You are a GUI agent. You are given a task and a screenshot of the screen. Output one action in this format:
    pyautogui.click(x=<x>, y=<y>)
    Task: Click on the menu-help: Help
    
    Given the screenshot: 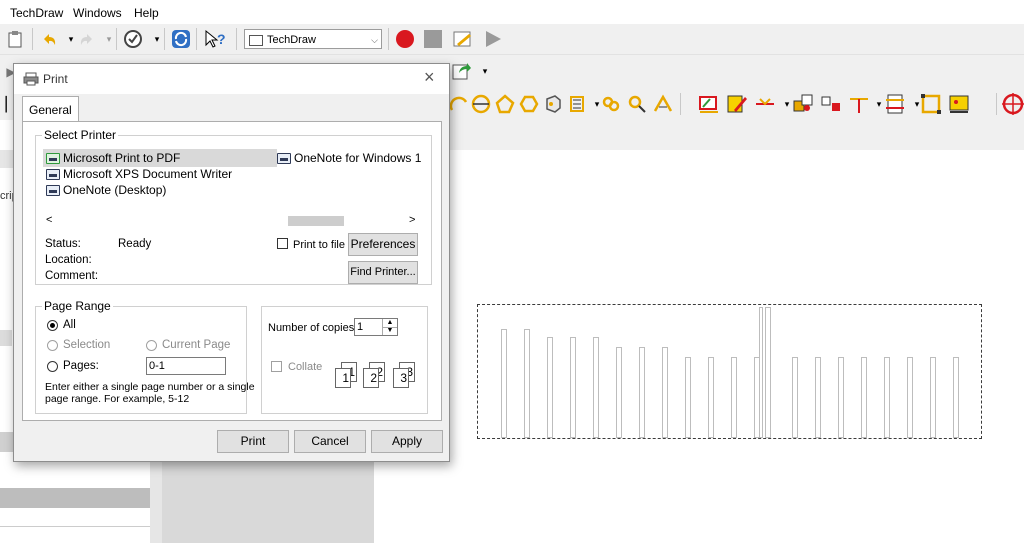 What is the action you would take?
    pyautogui.click(x=146, y=13)
    